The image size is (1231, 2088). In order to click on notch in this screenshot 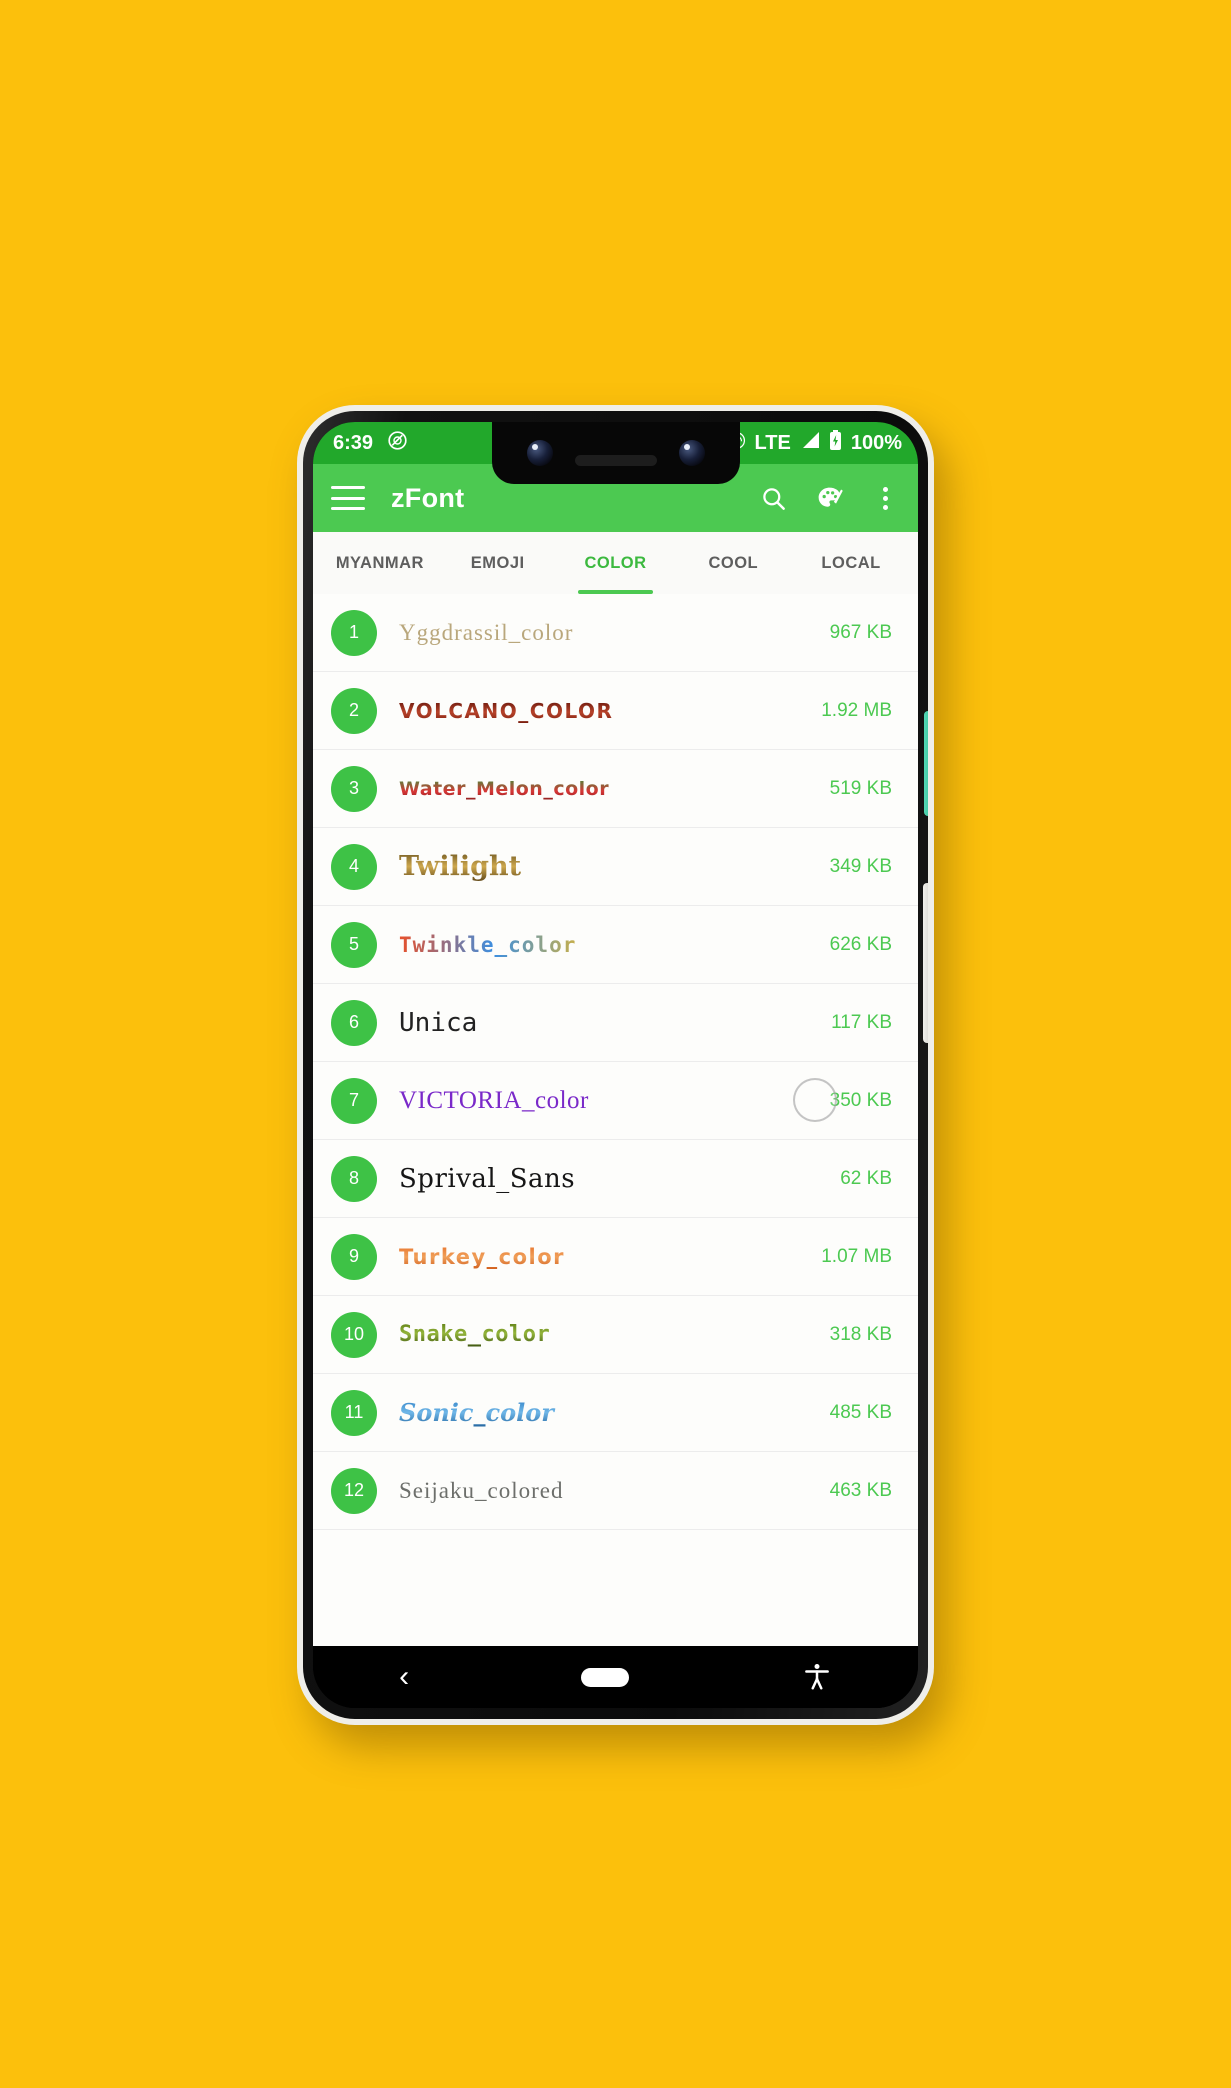, I will do `click(615, 453)`.